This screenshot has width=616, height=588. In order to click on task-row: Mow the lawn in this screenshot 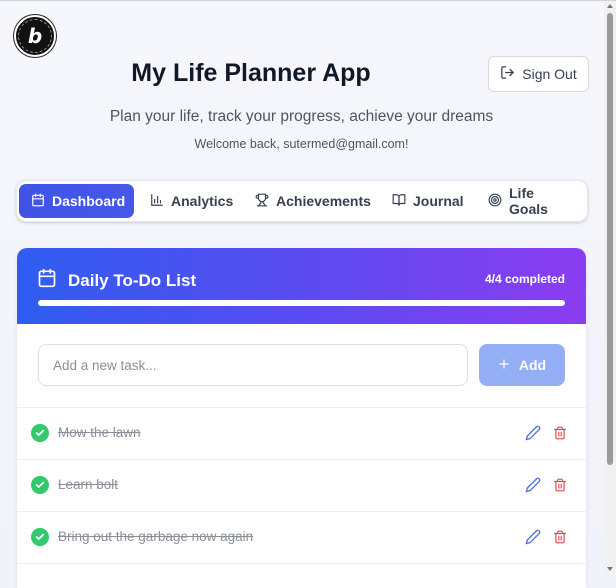, I will do `click(301, 433)`.